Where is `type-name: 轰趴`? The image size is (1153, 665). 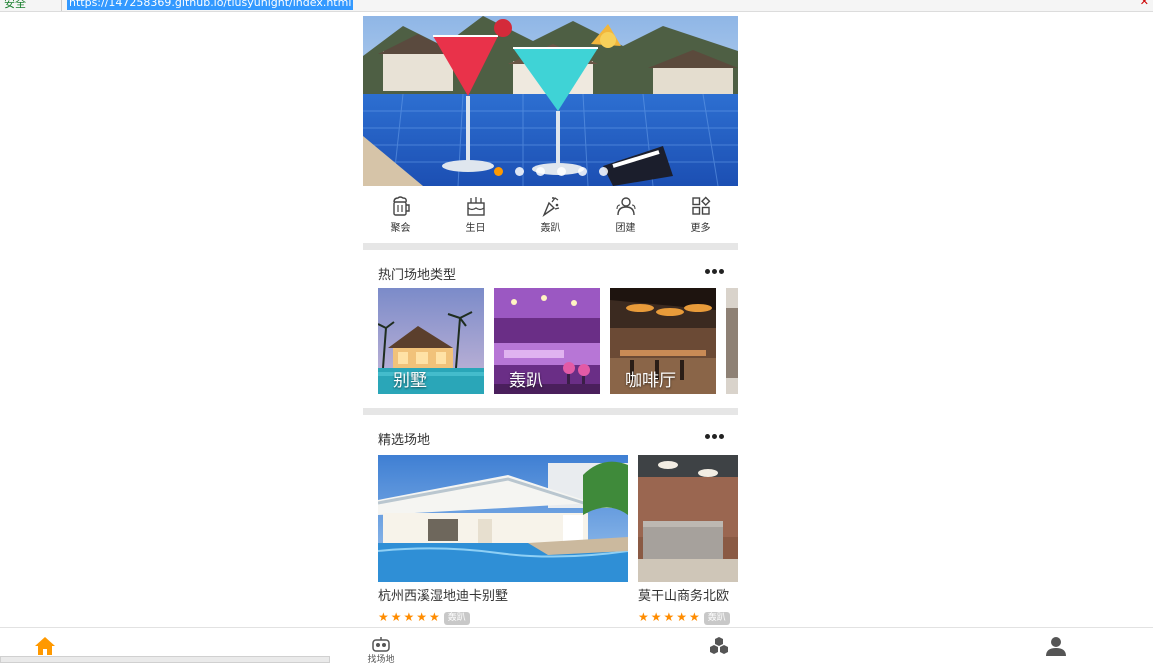
type-name: 轰趴 is located at coordinates (526, 381).